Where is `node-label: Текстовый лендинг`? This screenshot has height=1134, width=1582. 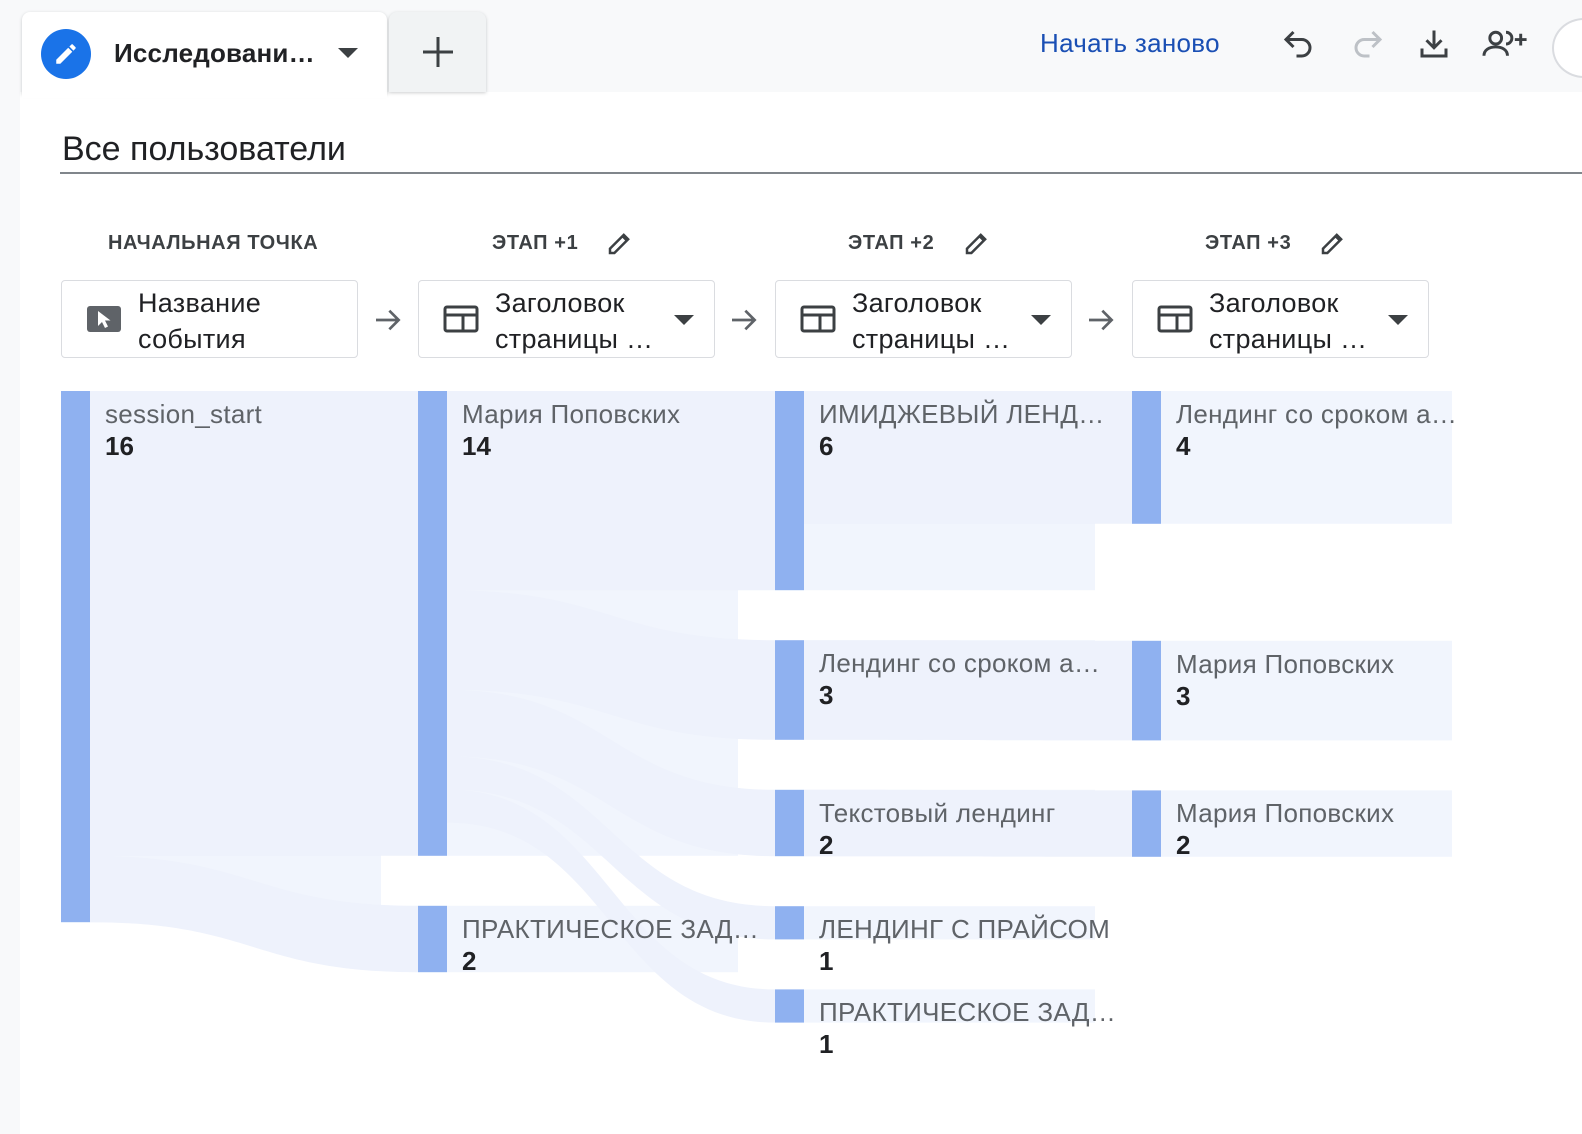 node-label: Текстовый лендинг is located at coordinates (937, 813).